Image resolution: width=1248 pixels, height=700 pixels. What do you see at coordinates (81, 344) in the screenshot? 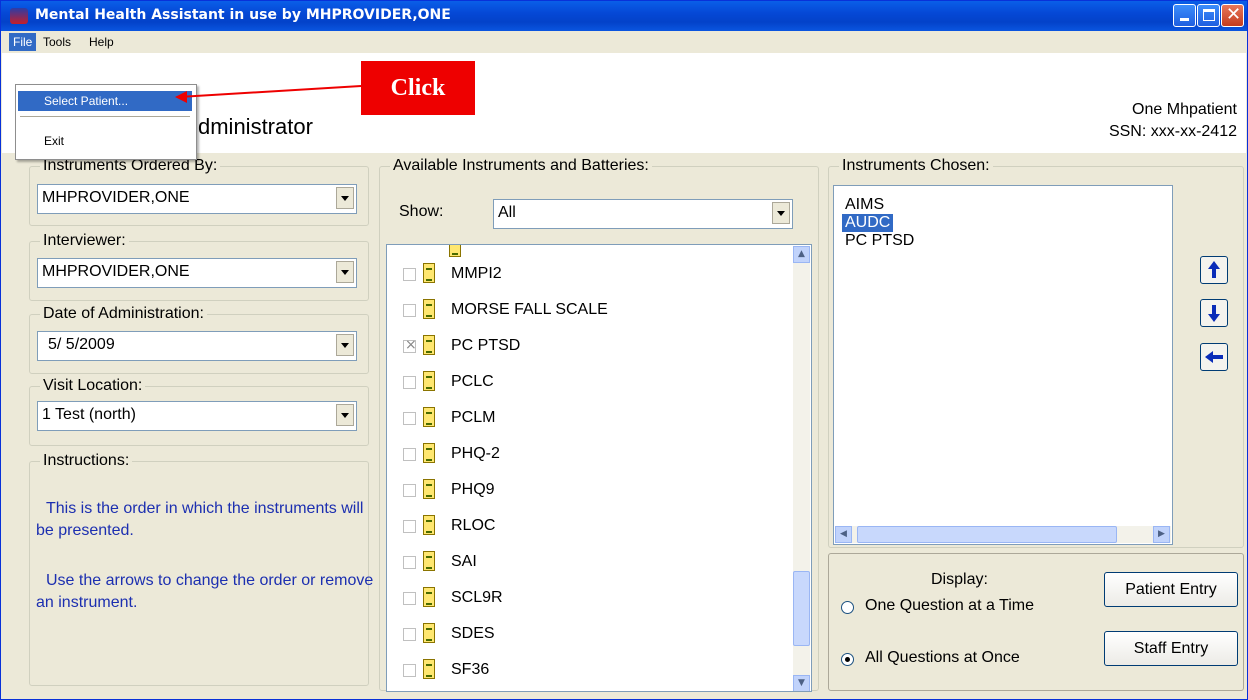
I see `date-value: 5/ 5/2009` at bounding box center [81, 344].